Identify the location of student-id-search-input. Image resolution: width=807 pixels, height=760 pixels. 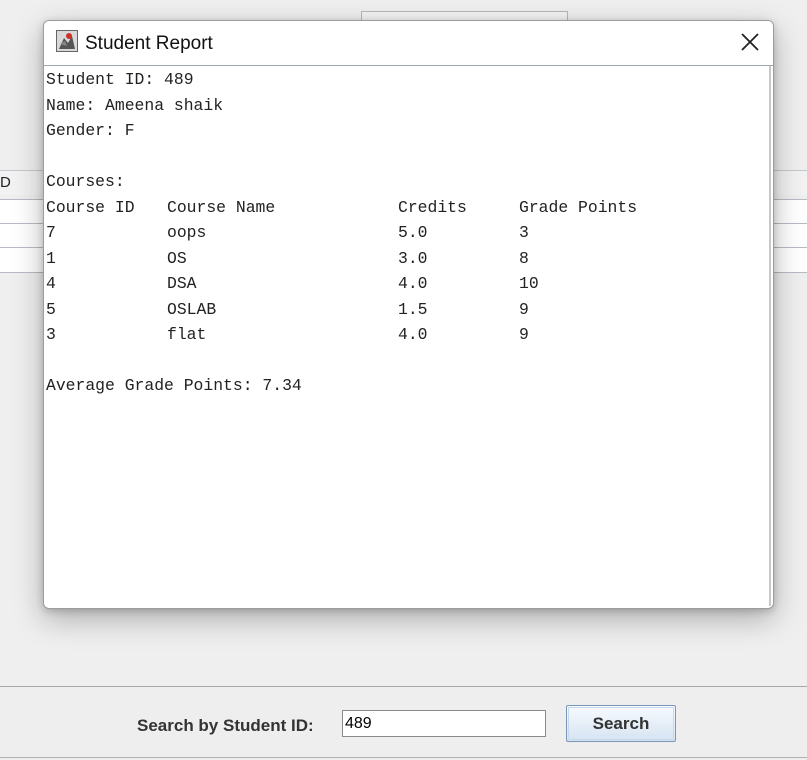
(444, 723).